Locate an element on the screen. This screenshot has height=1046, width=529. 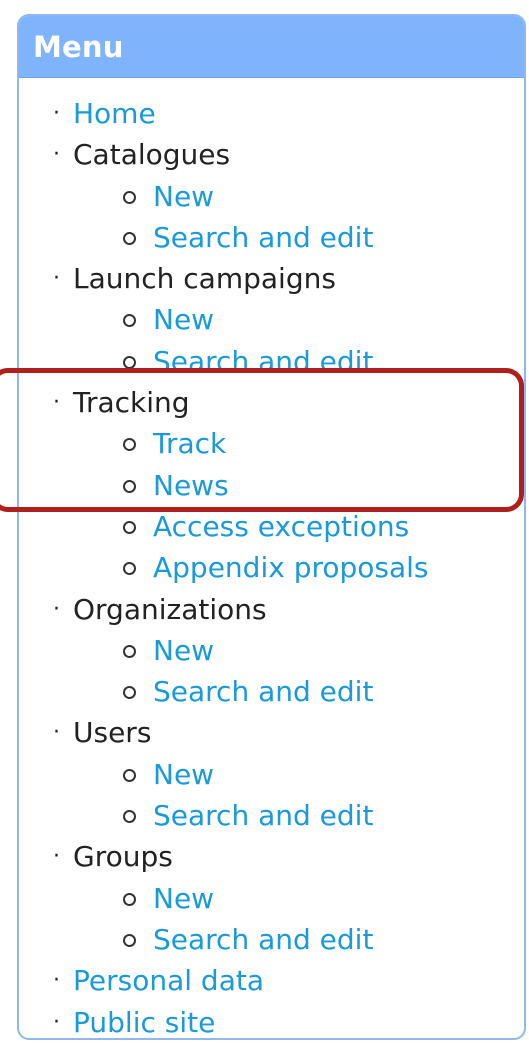
menu-item-label: Users is located at coordinates (112, 733).